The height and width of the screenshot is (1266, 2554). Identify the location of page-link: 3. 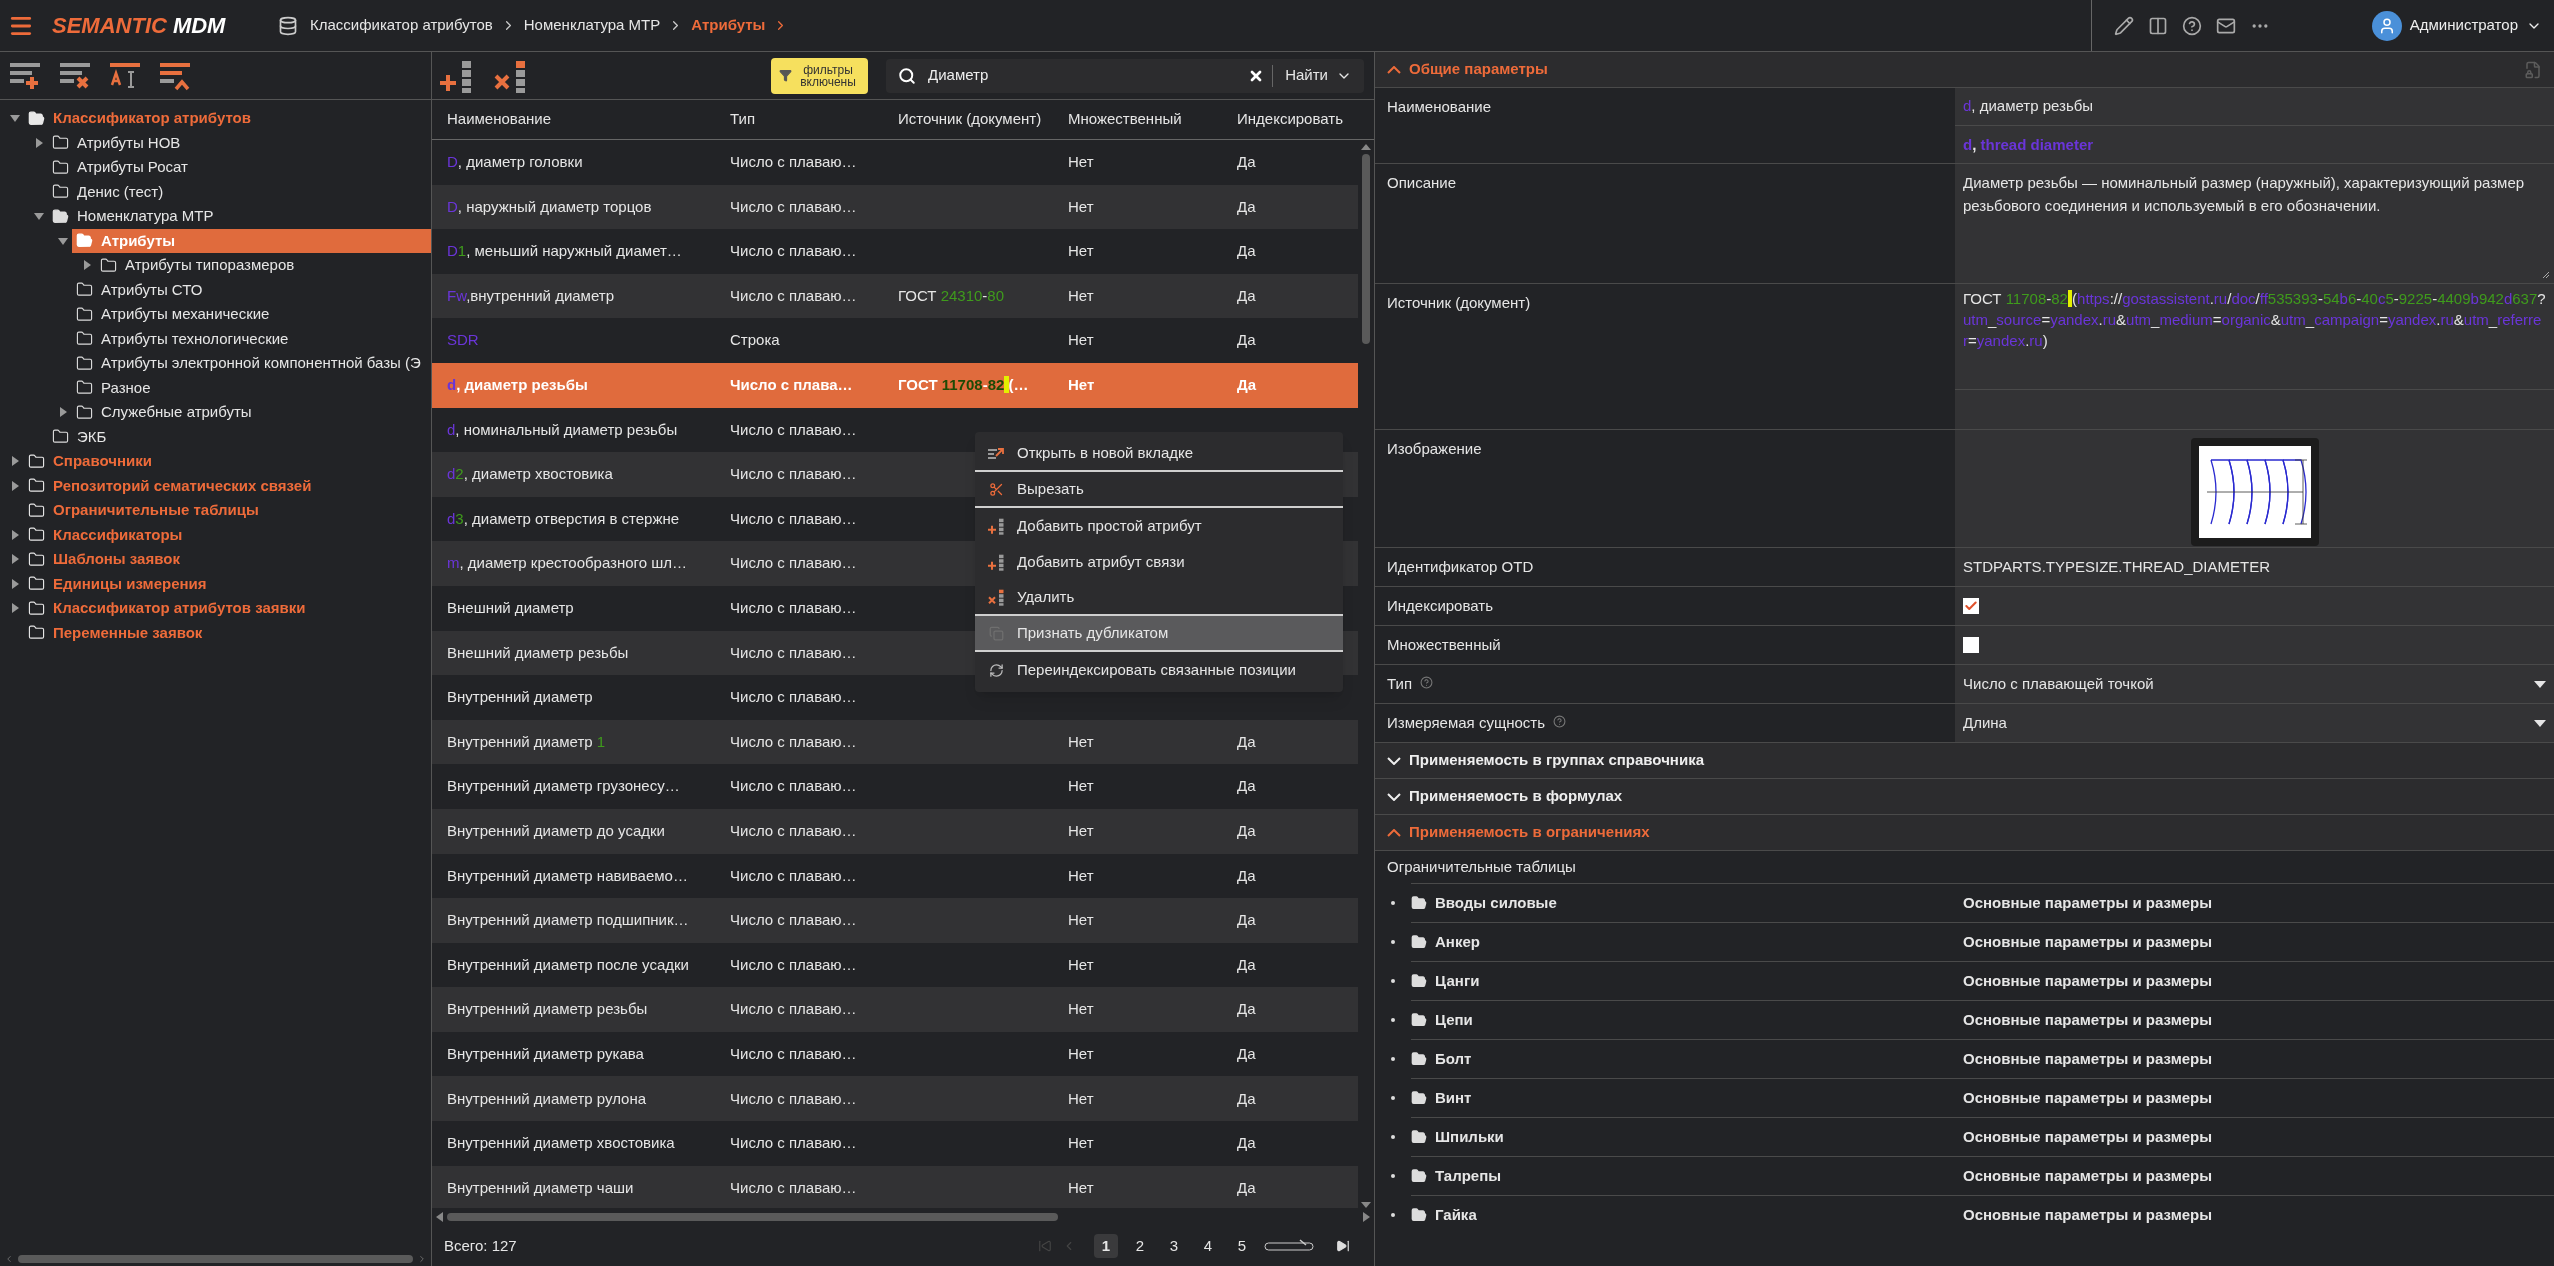
(1174, 1246).